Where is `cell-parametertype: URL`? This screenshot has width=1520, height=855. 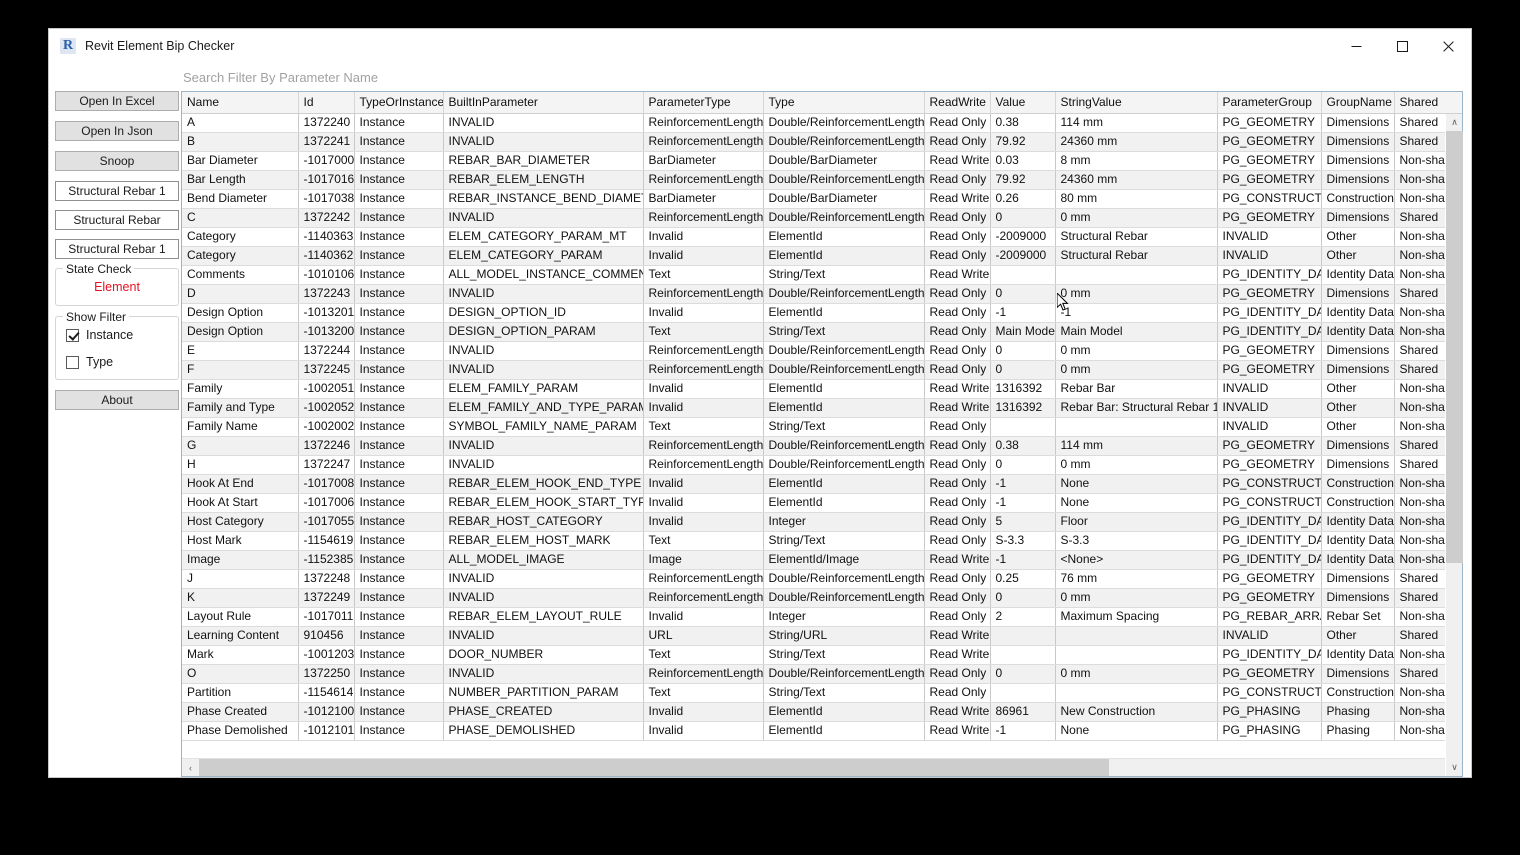
cell-parametertype: URL is located at coordinates (703, 636).